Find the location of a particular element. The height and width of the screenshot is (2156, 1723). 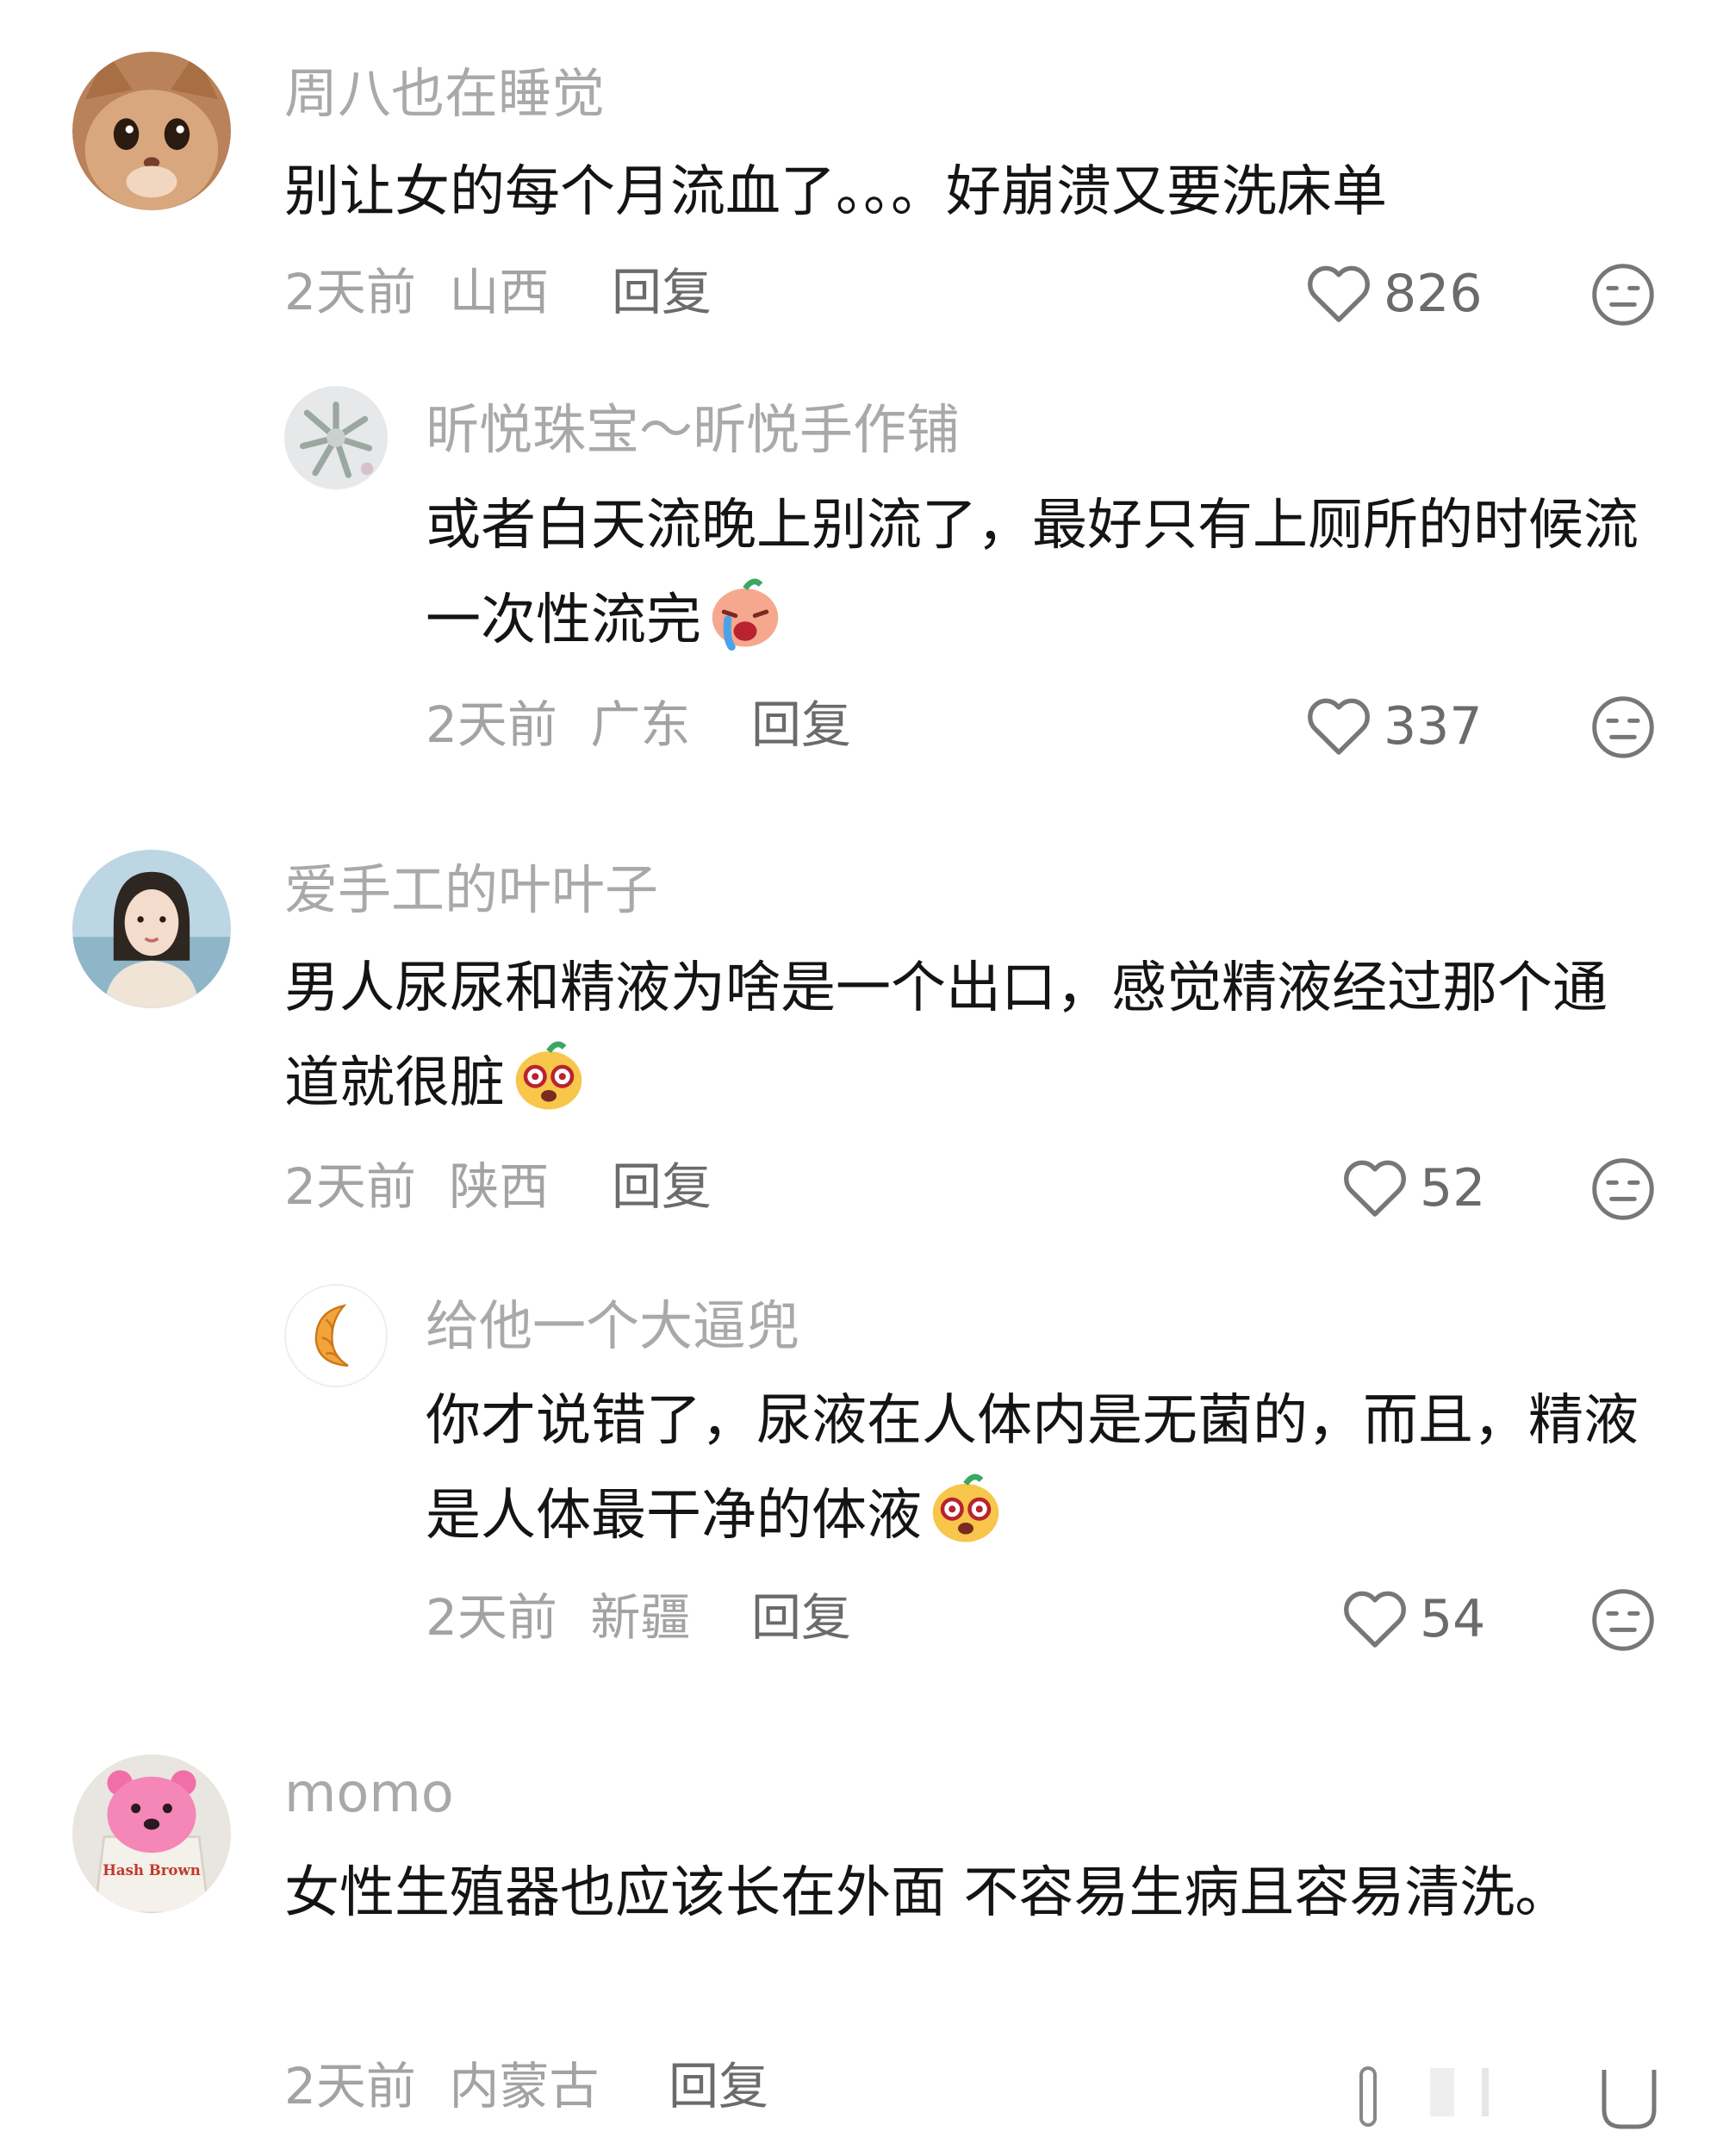

flower-avatar-icon is located at coordinates (336, 437).